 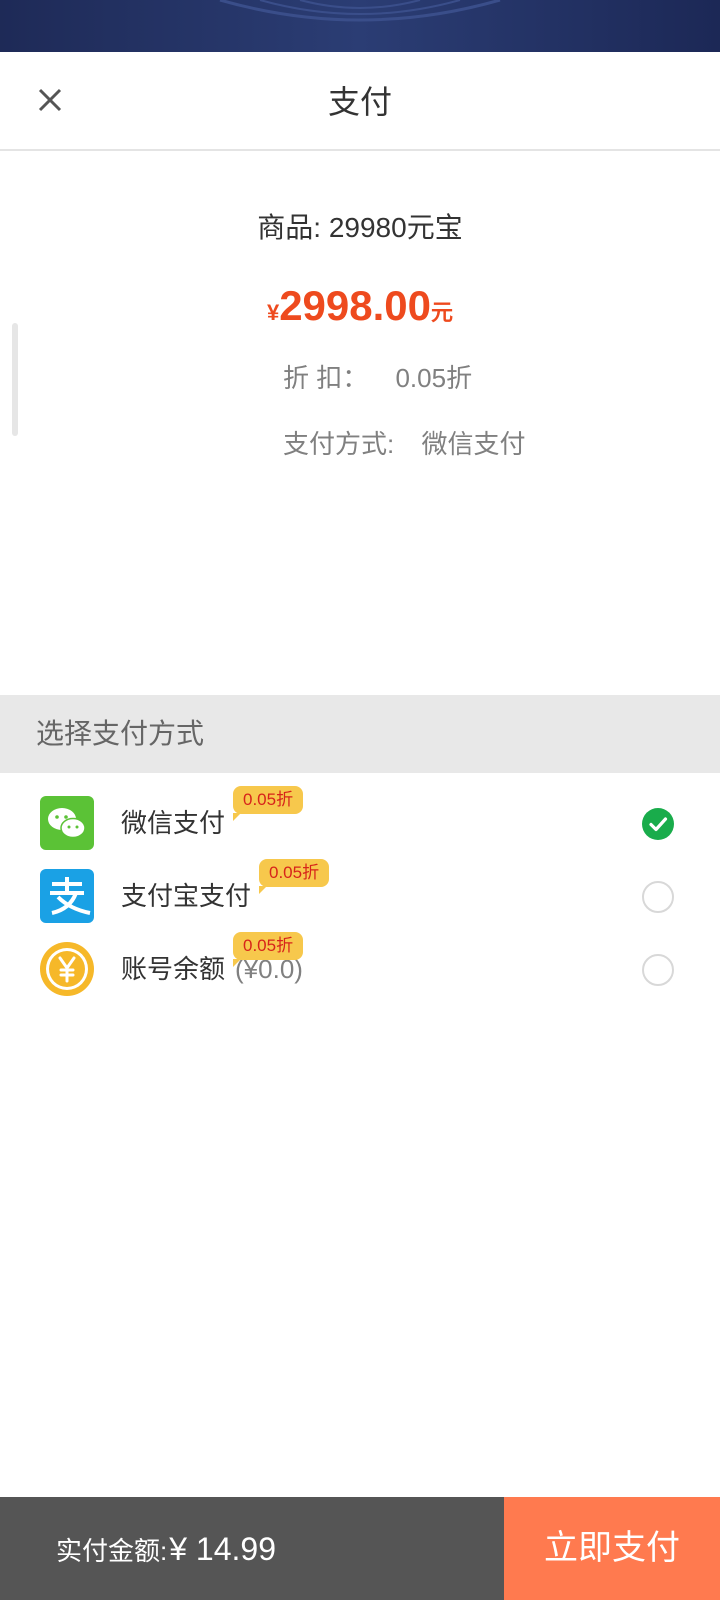 I want to click on page-title: 支付, so click(x=359, y=102).